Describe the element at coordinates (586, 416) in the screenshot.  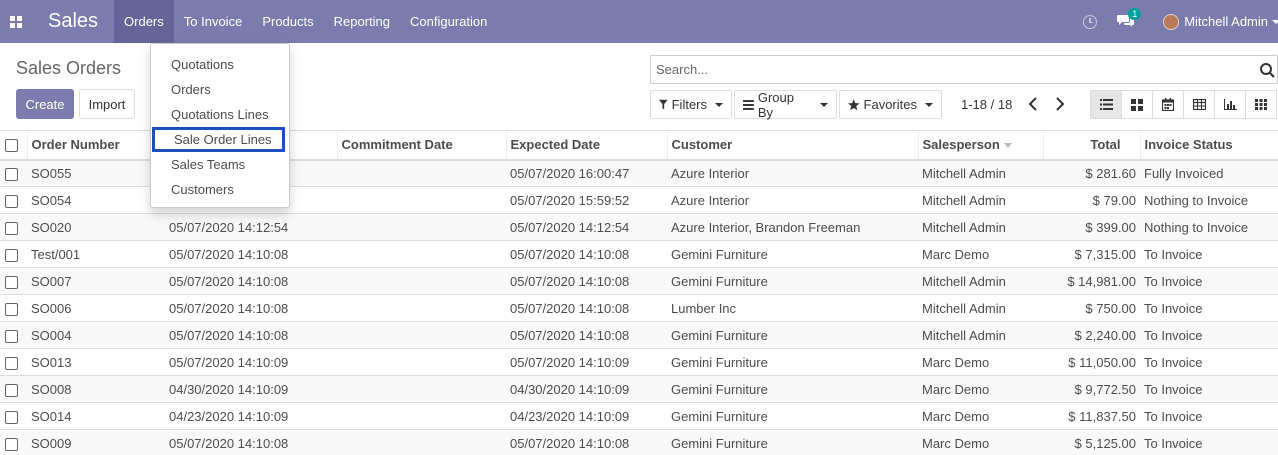
I see `expected-date-cell: 04/23/2020 14:10:09` at that location.